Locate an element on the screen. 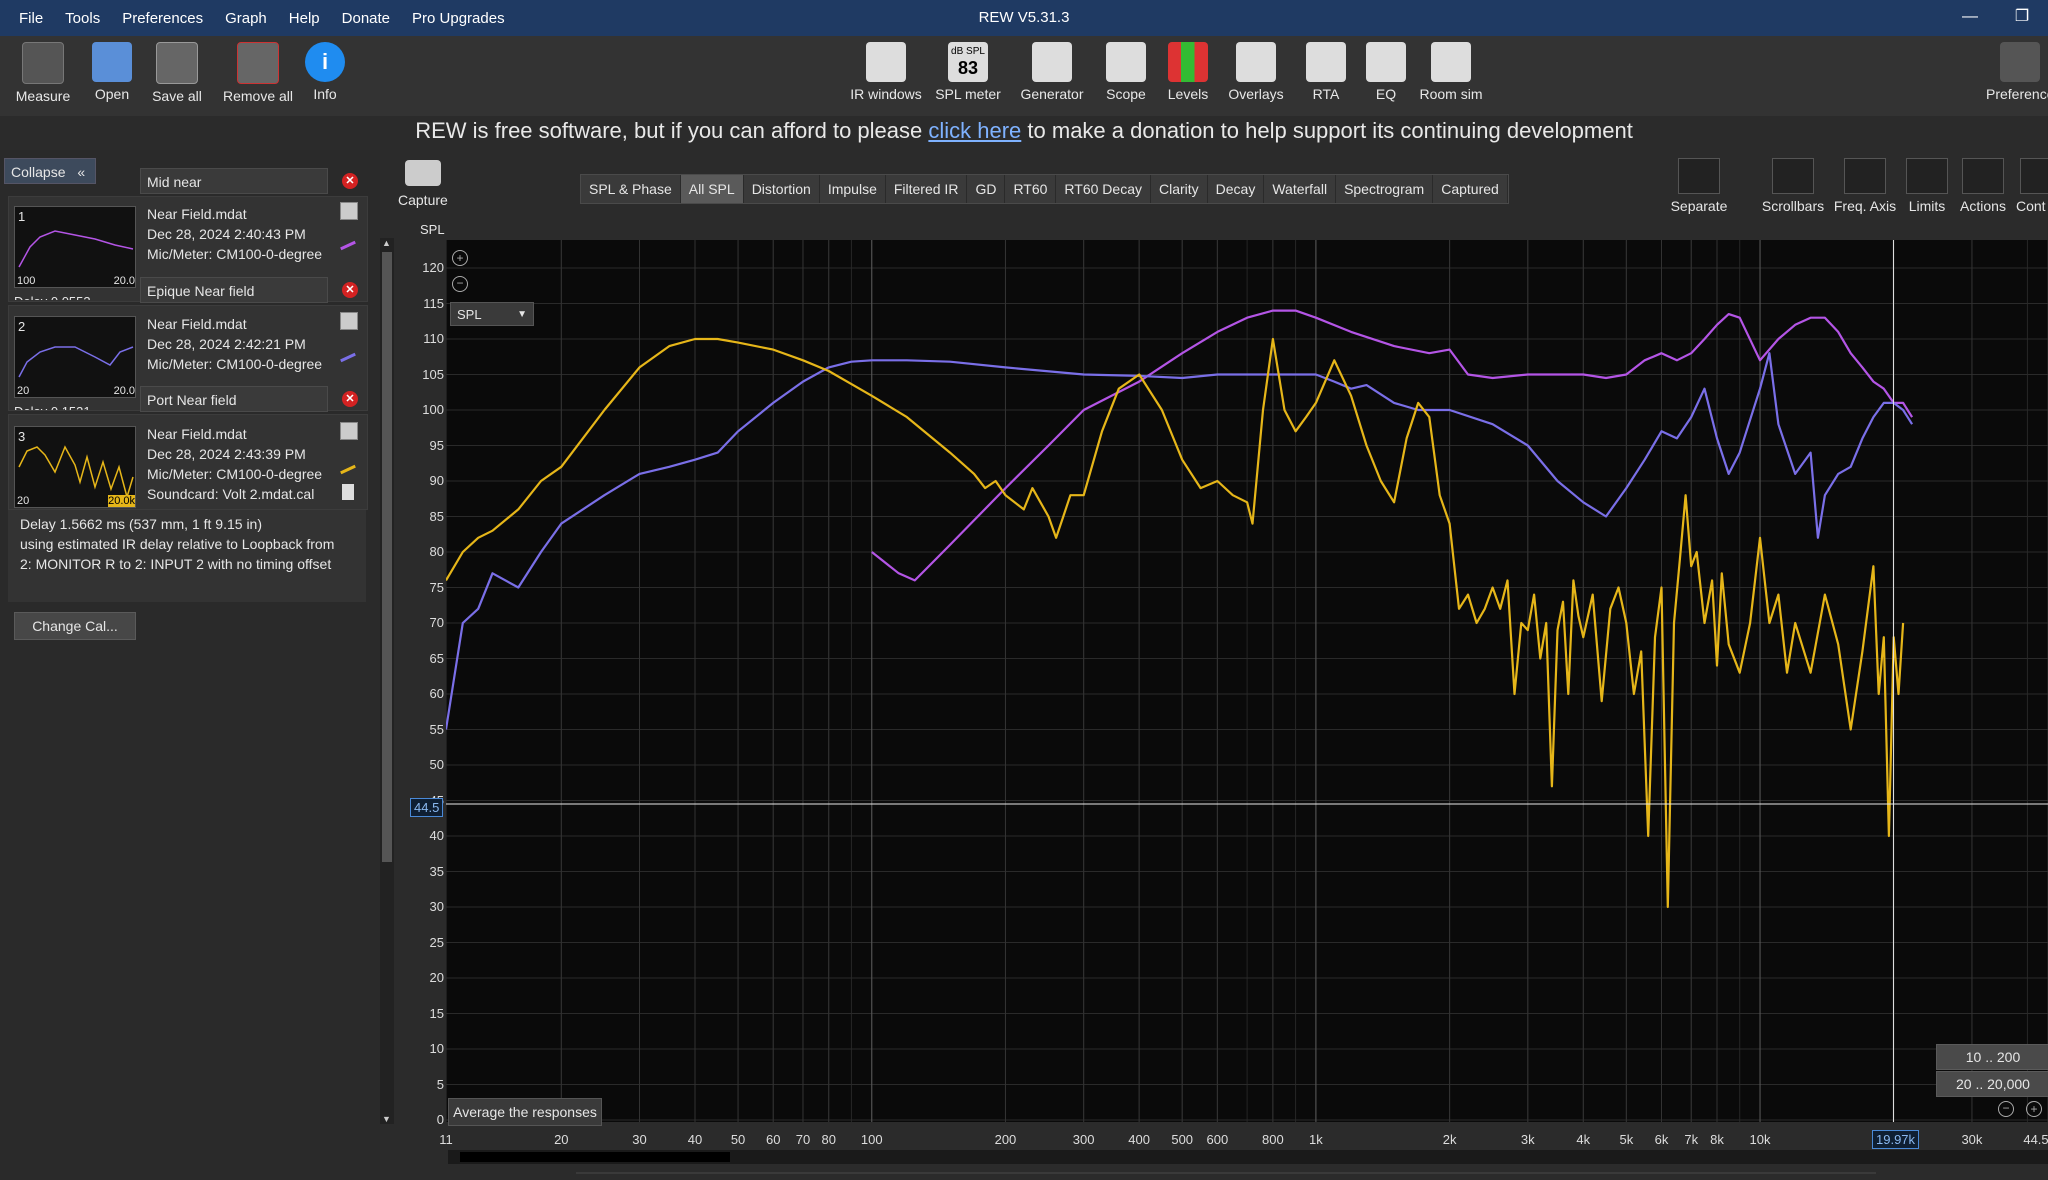 This screenshot has height=1180, width=2048. tab-clarity: Clarity is located at coordinates (1179, 189).